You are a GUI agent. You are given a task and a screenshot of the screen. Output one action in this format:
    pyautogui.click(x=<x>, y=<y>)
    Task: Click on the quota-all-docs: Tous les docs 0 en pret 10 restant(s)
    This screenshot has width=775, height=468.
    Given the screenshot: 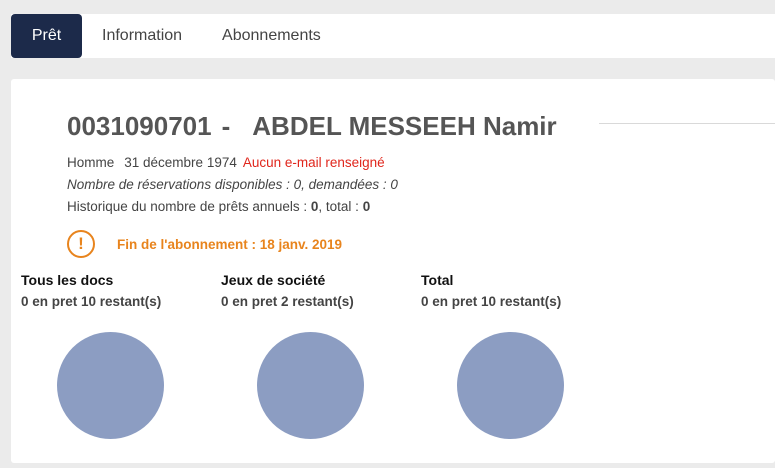 What is the action you would take?
    pyautogui.click(x=111, y=355)
    